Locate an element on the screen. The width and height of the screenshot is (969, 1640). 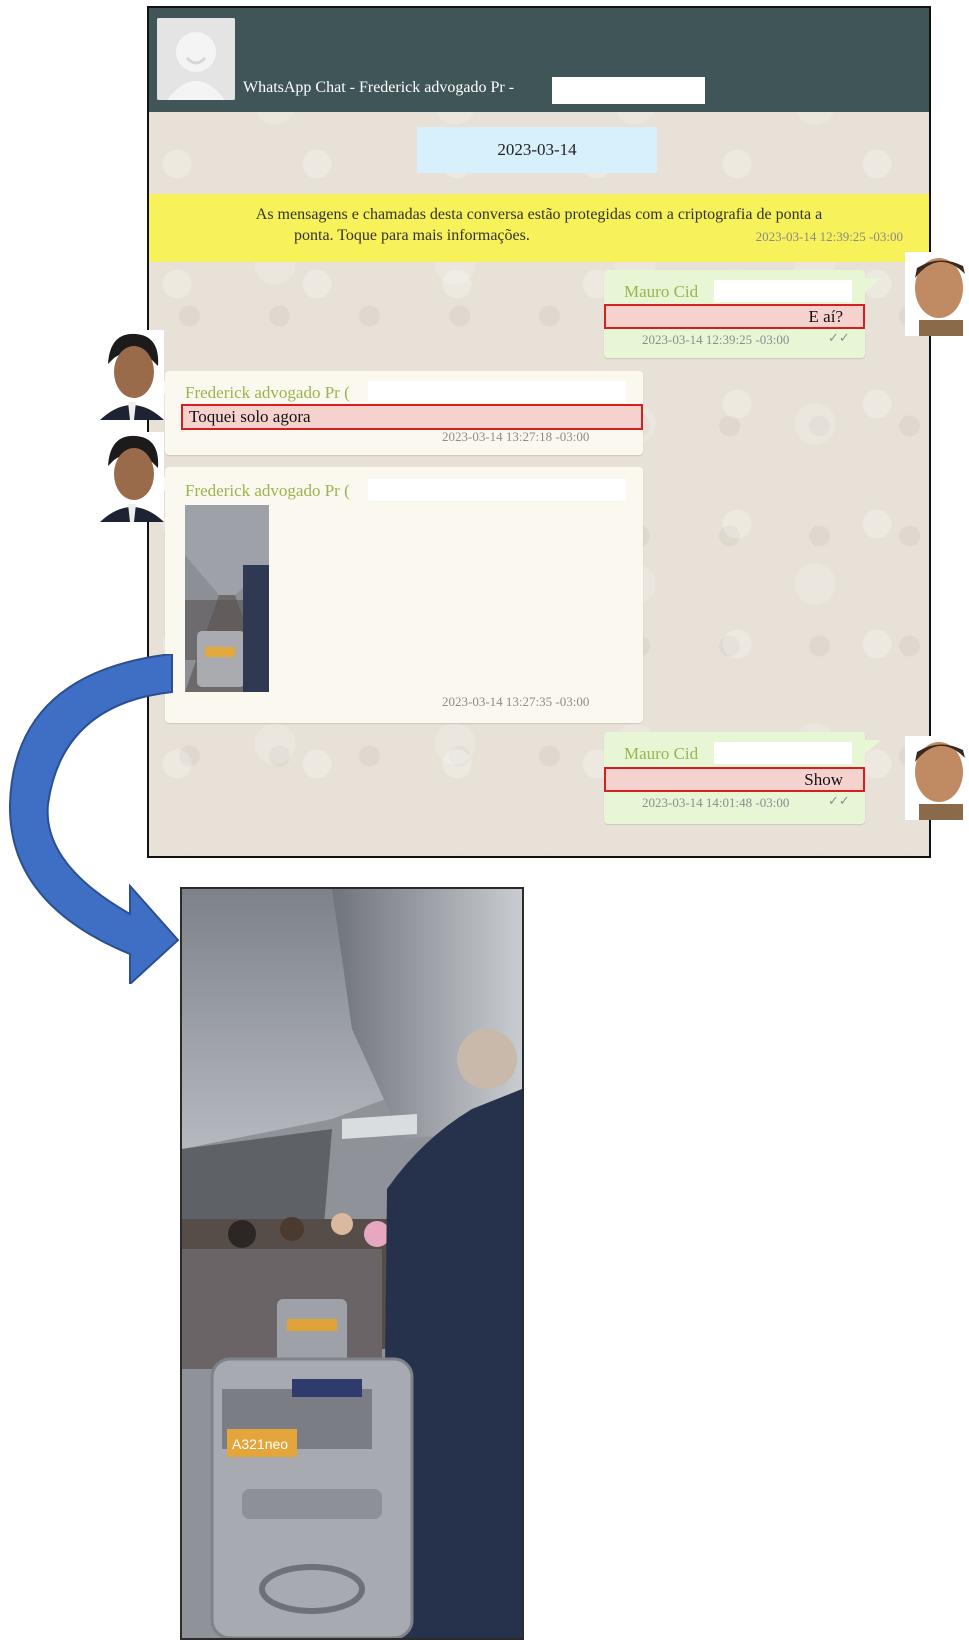
chat-header: WhatsApp Chat - Frederick advogado Pr - is located at coordinates (539, 60).